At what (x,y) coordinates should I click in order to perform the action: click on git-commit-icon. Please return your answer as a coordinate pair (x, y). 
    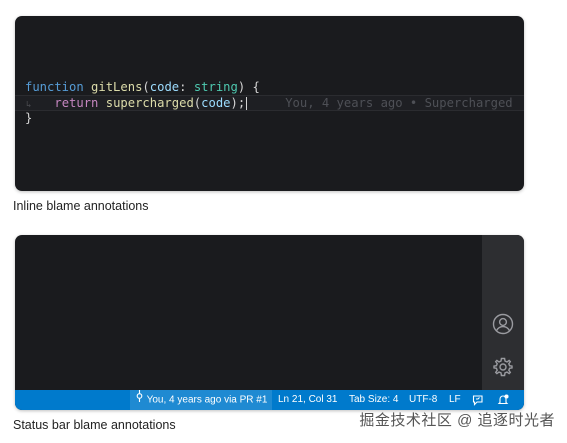
    Looking at the image, I should click on (139, 400).